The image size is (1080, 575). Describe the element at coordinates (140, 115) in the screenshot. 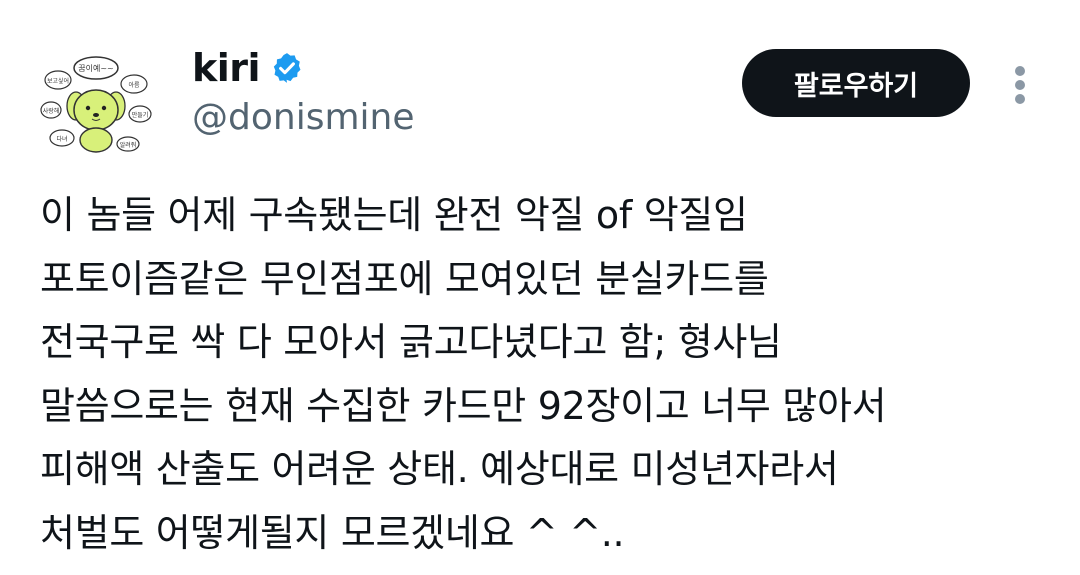

I see `avatar-bubble-text: 만들기` at that location.